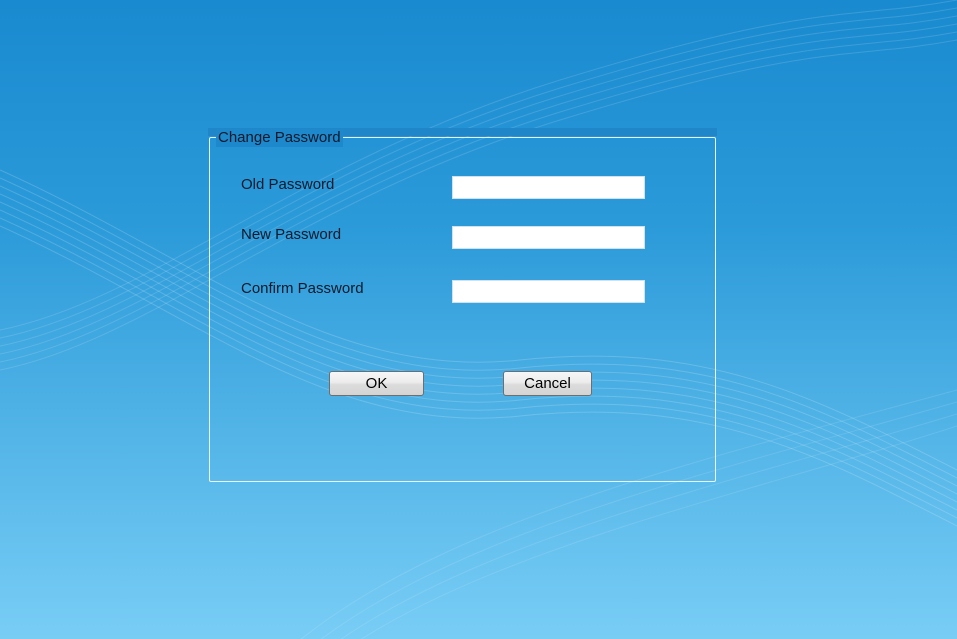  What do you see at coordinates (548, 187) in the screenshot?
I see `old-password-input` at bounding box center [548, 187].